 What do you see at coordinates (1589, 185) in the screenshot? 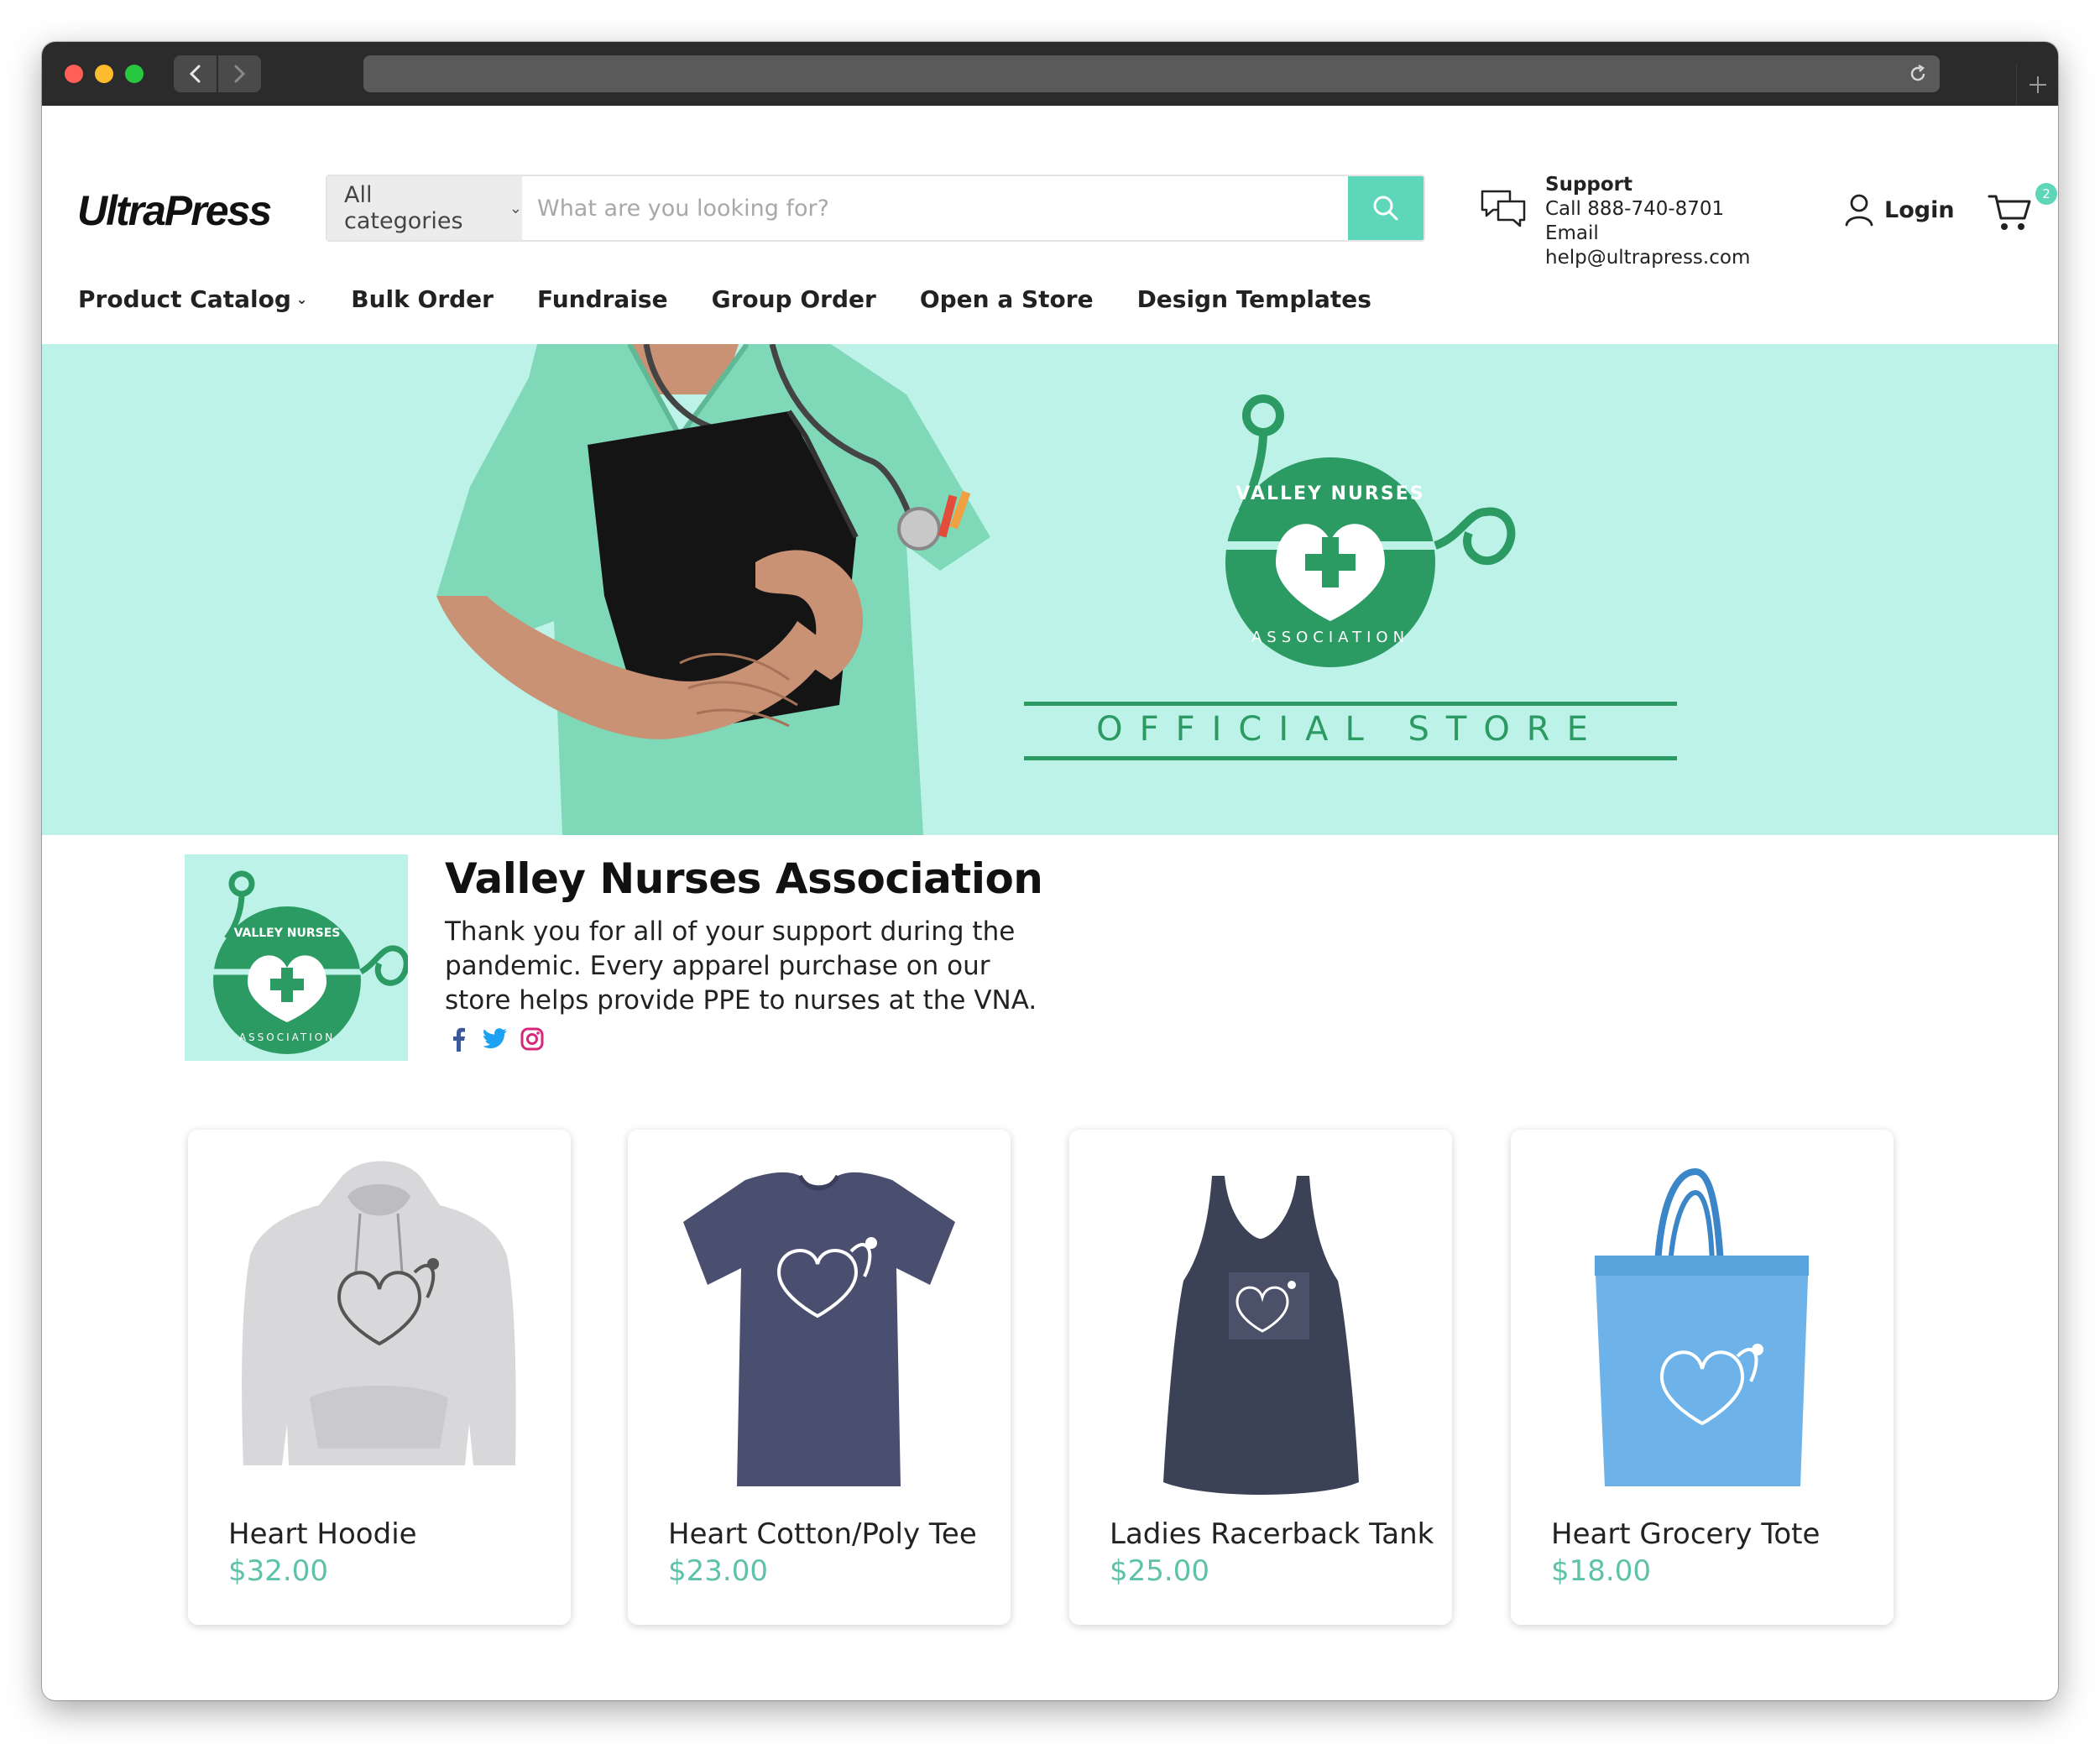
I see `support-title: Support` at bounding box center [1589, 185].